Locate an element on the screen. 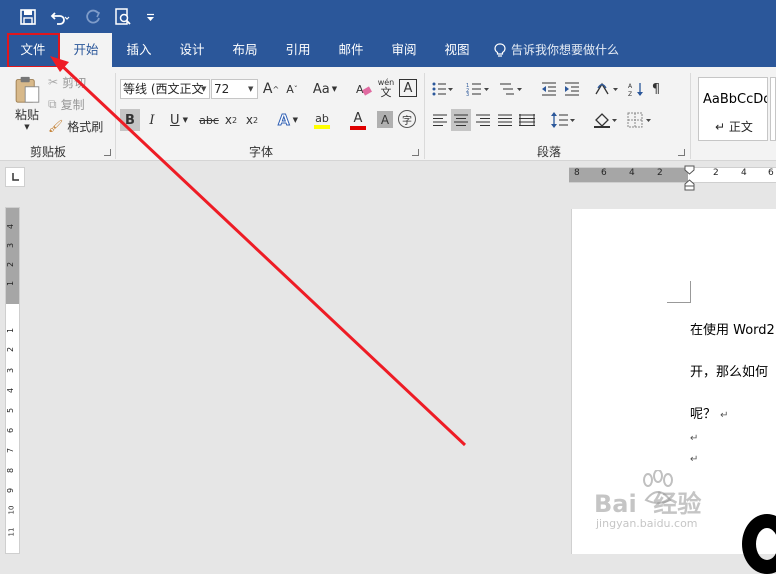  style-name-label: ↵ 正文 is located at coordinates (734, 127).